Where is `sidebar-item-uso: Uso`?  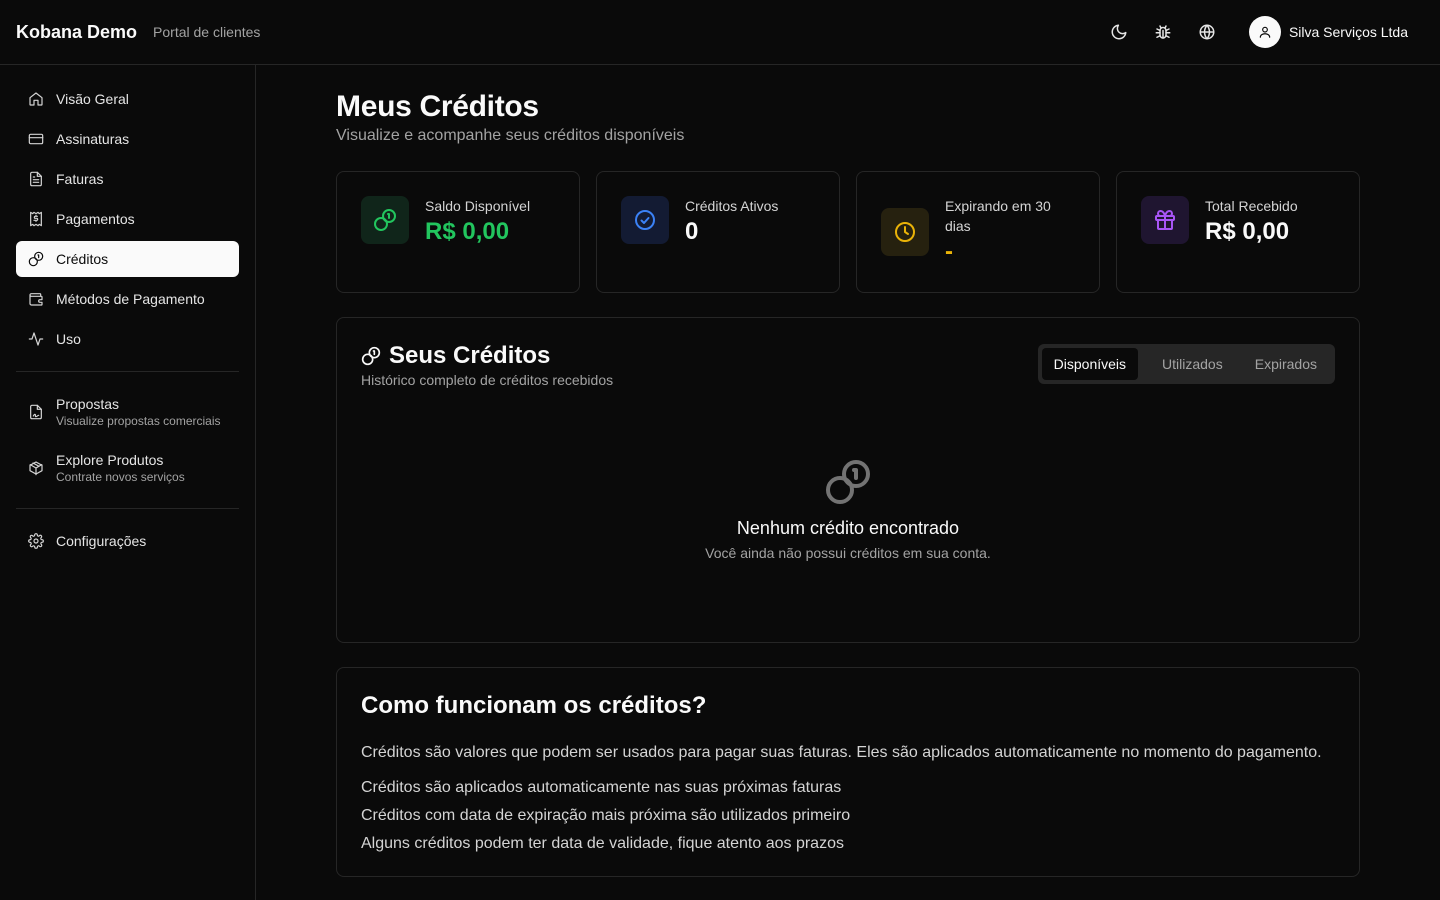
sidebar-item-uso: Uso is located at coordinates (127, 339).